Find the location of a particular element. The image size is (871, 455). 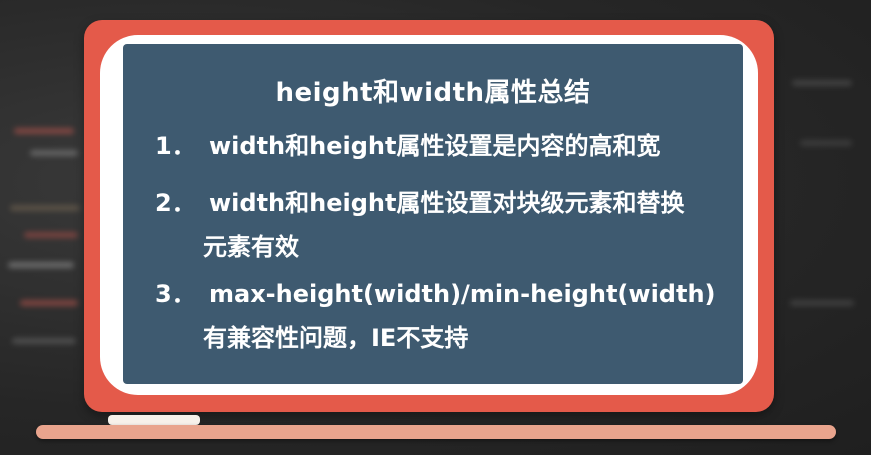

item-text: width和height属性设置对块级元素和替换 is located at coordinates (447, 203).